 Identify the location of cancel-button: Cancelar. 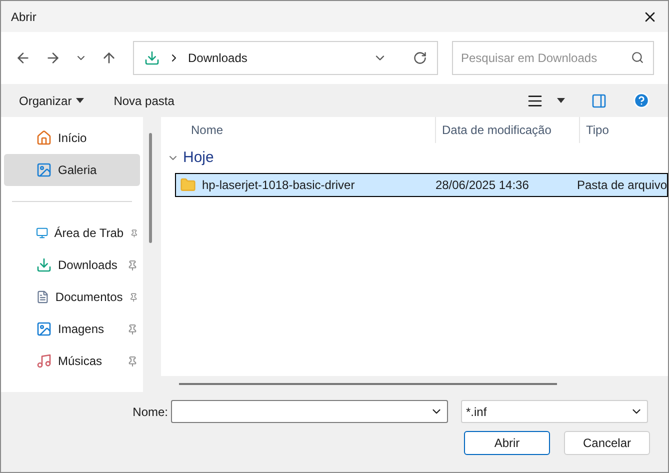
(607, 443).